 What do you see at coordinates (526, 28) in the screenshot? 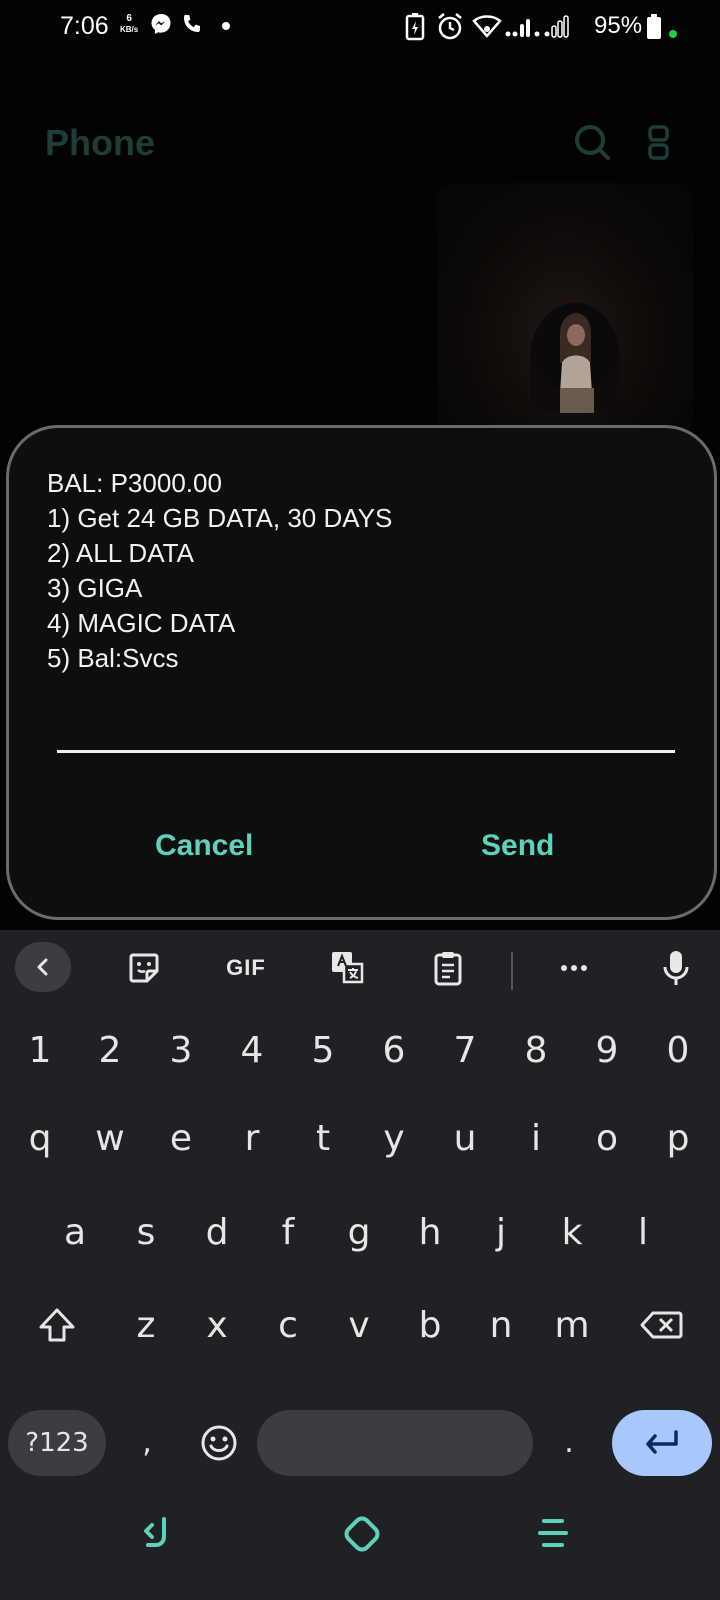
I see `signal-icon-sim1` at bounding box center [526, 28].